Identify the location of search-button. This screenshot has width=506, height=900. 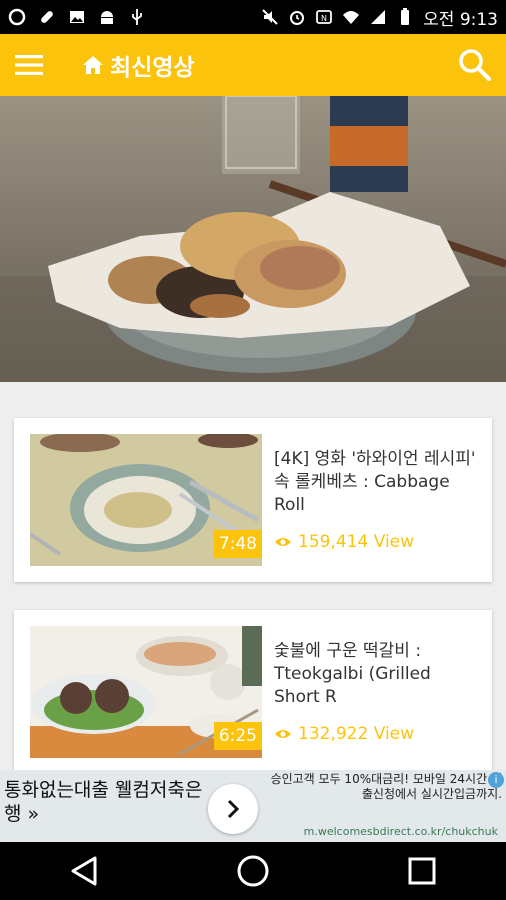
(475, 65).